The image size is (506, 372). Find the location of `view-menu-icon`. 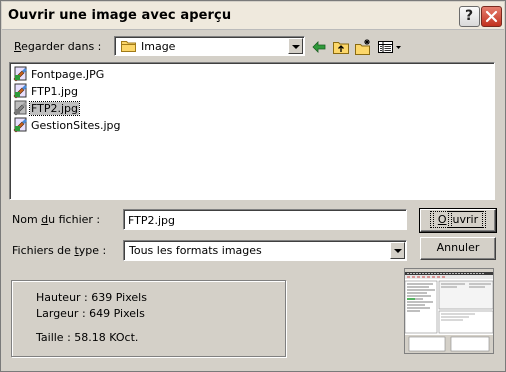

view-menu-icon is located at coordinates (390, 47).